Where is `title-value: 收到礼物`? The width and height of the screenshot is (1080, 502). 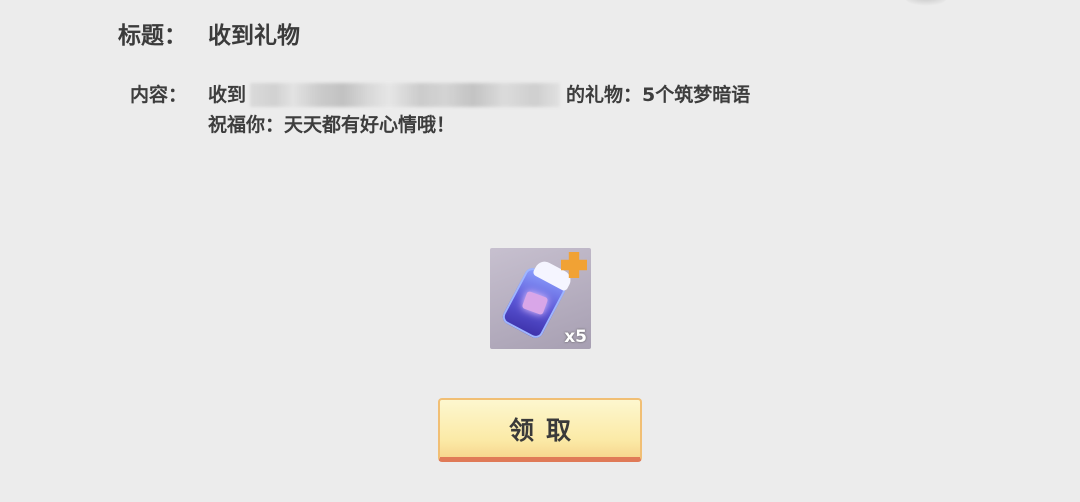 title-value: 收到礼物 is located at coordinates (254, 36).